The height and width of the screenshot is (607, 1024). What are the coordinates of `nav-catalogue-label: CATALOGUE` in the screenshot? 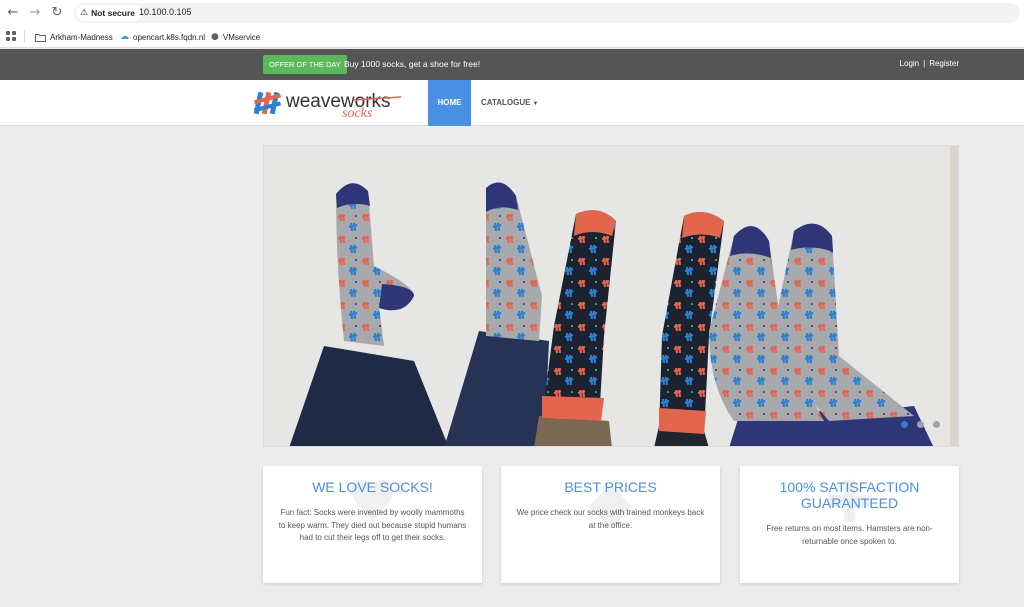 It's located at (506, 102).